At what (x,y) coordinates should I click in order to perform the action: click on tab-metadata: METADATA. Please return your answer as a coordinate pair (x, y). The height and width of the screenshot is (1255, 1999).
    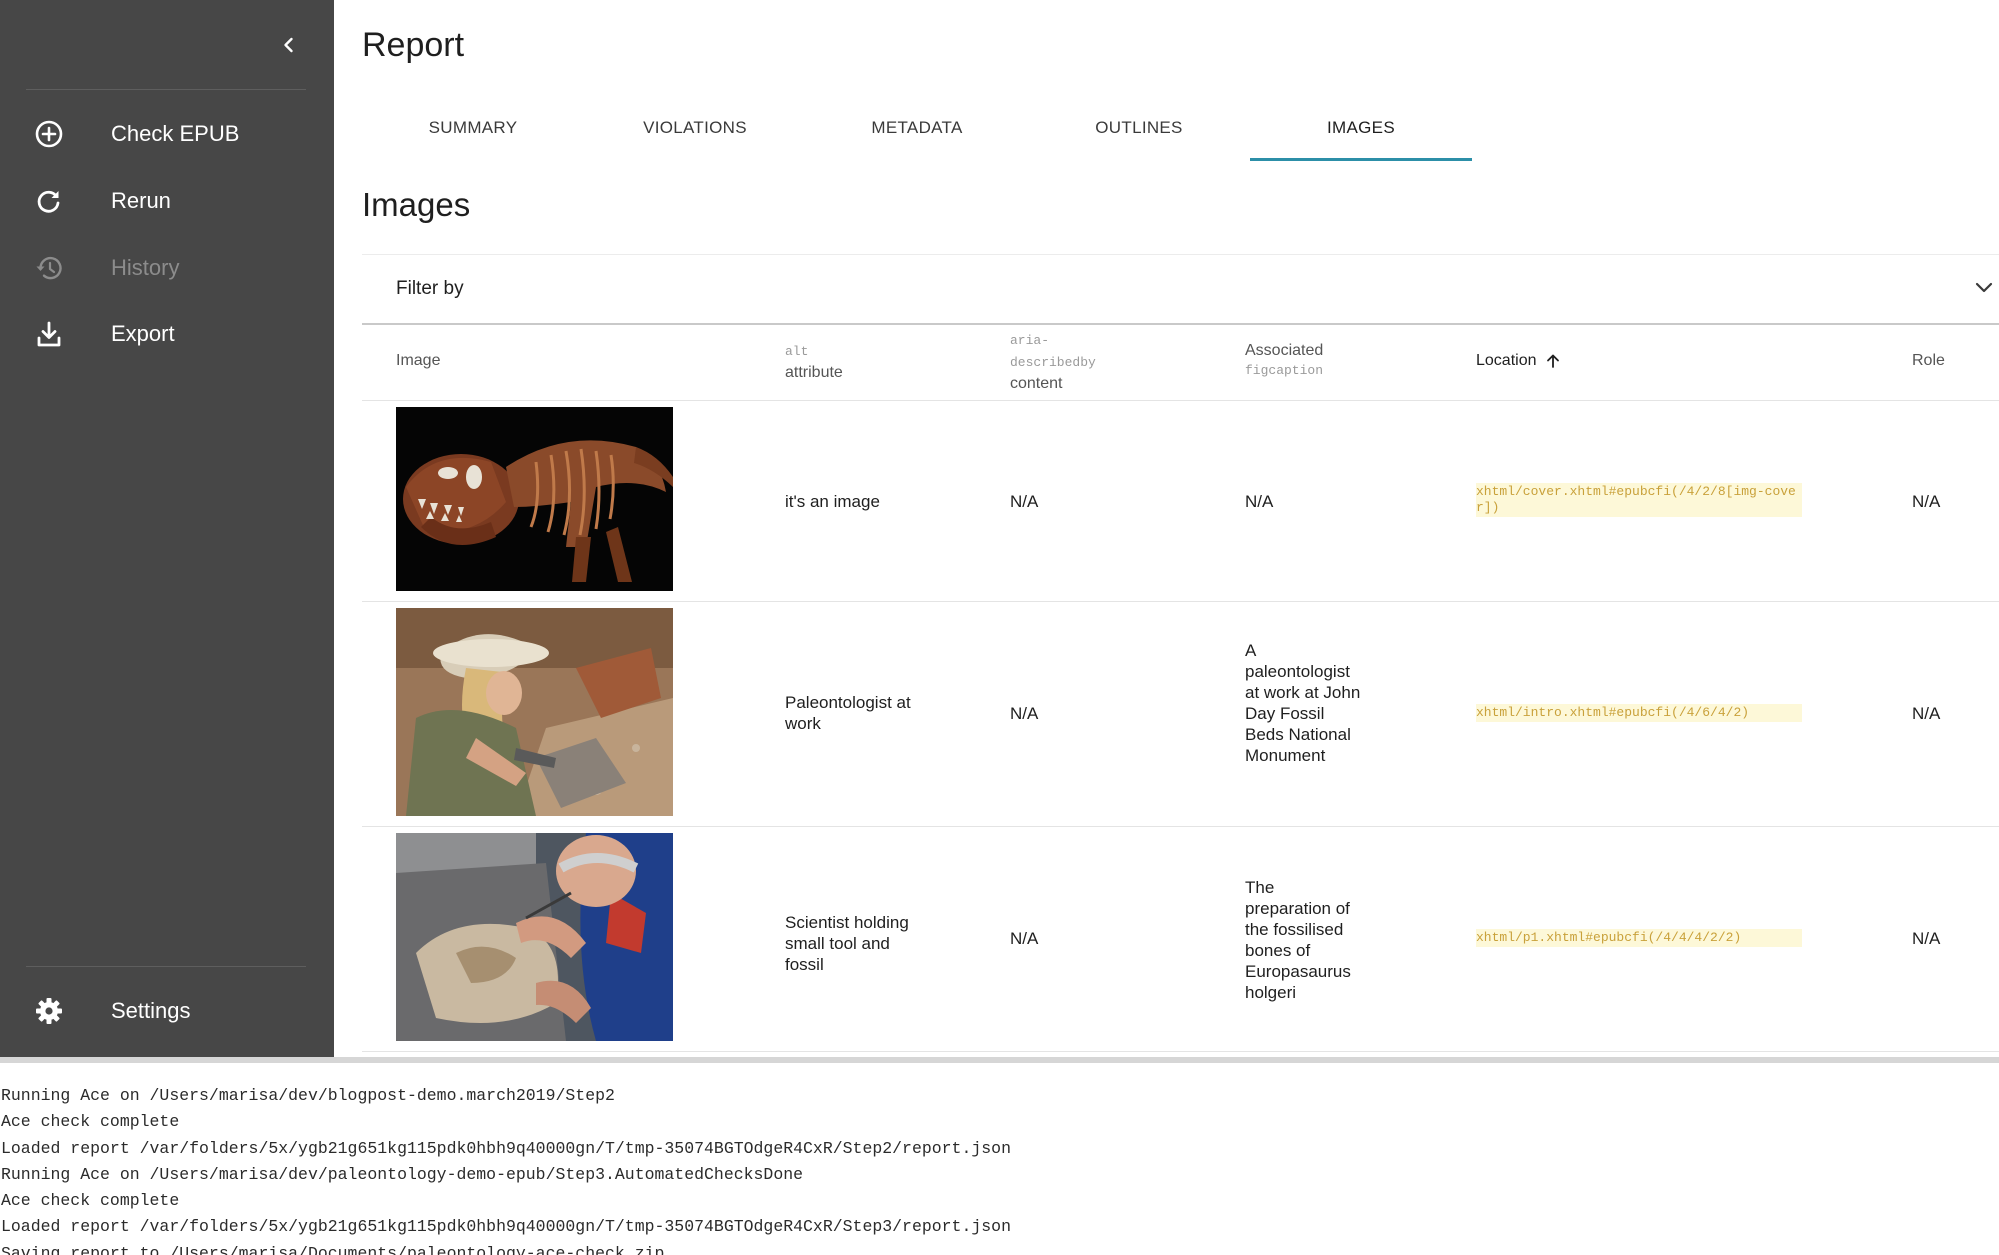
    Looking at the image, I should click on (917, 128).